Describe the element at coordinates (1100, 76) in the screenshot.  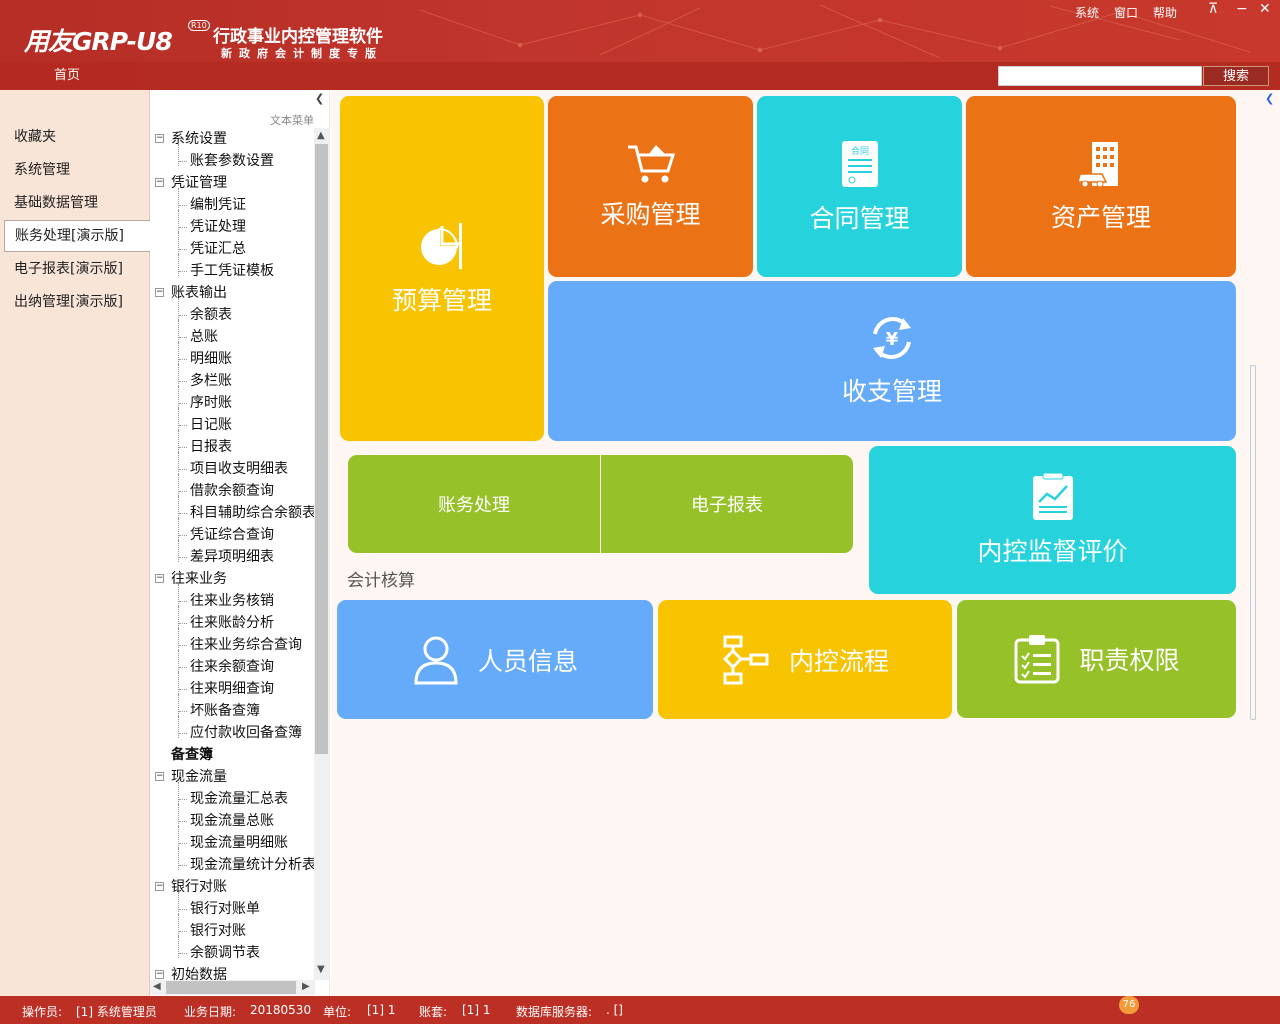
I see `search-input` at that location.